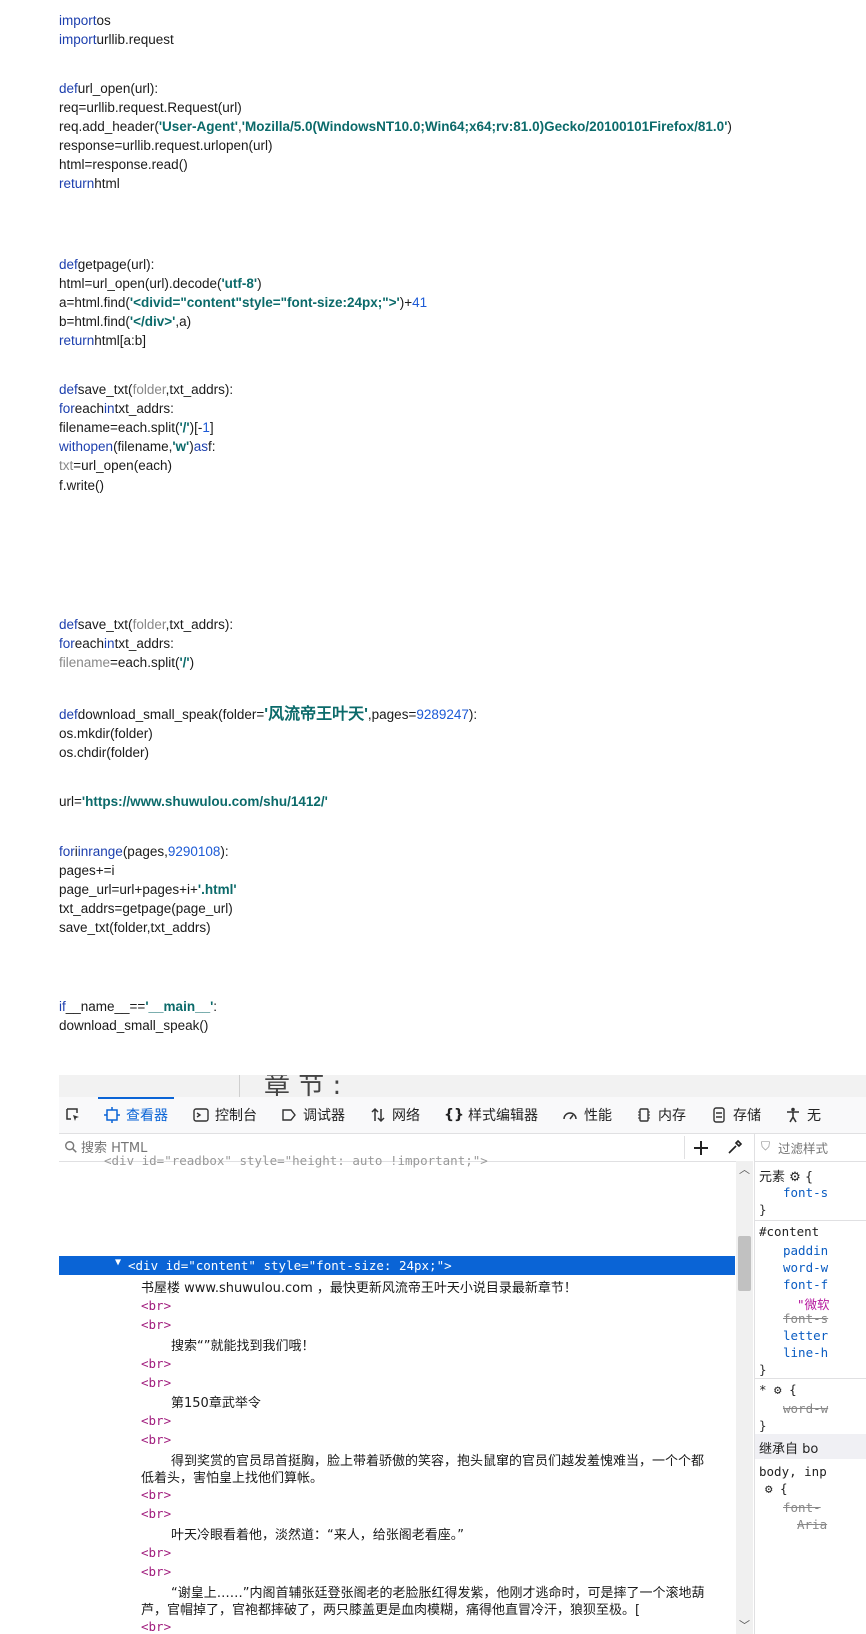  Describe the element at coordinates (232, 1476) in the screenshot. I see `text-node: 低着头，害怕皇上找他们算帐。` at that location.